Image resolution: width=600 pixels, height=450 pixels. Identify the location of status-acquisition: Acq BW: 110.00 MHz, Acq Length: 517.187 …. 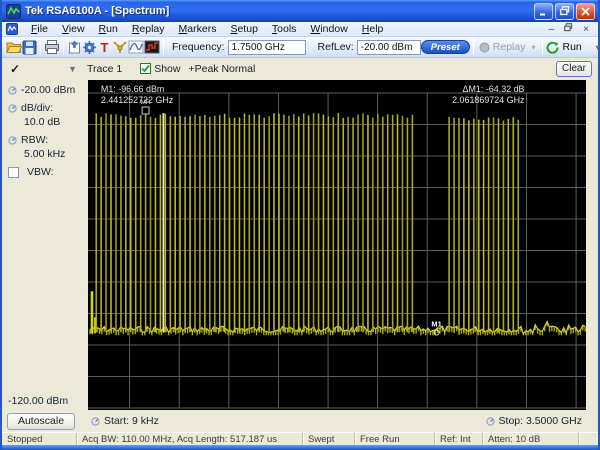
(190, 439).